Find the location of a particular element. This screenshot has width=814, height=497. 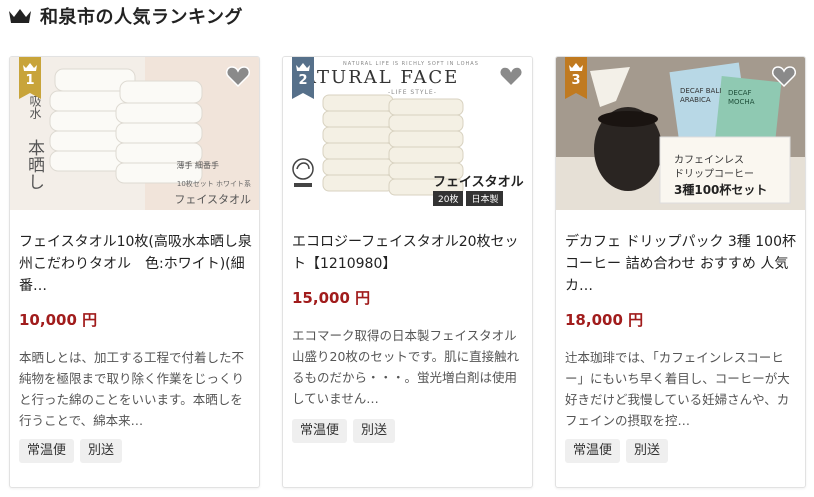

image-text: 3種100杯セット is located at coordinates (721, 190).